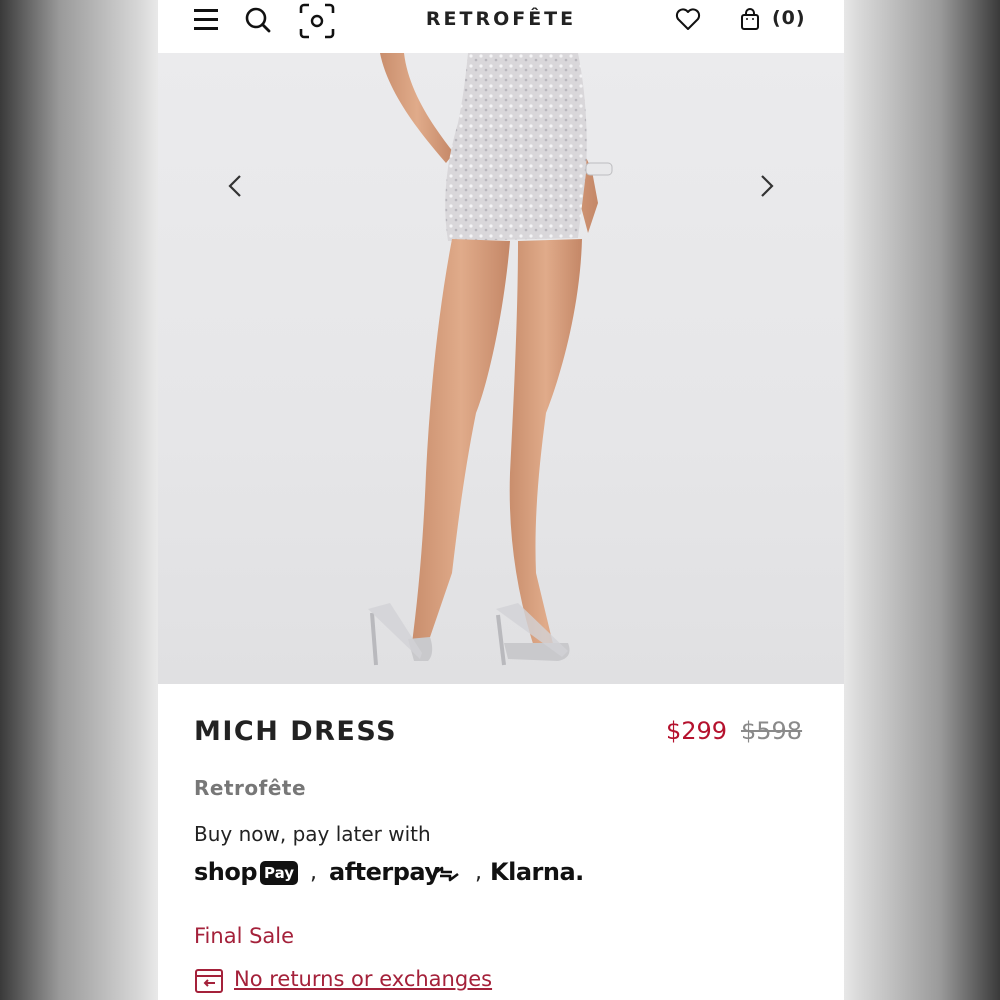  What do you see at coordinates (244, 936) in the screenshot?
I see `final-sale-label: Final Sale` at bounding box center [244, 936].